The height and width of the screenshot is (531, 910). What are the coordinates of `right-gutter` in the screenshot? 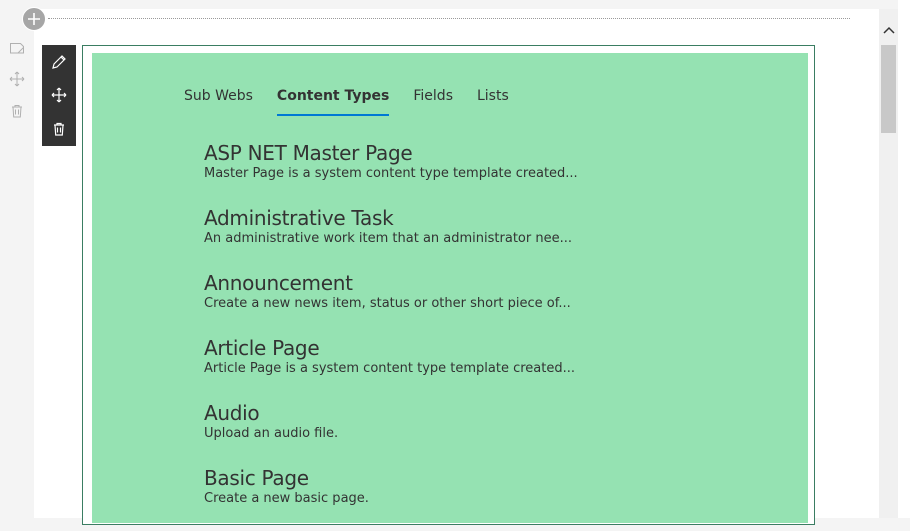 It's located at (904, 259).